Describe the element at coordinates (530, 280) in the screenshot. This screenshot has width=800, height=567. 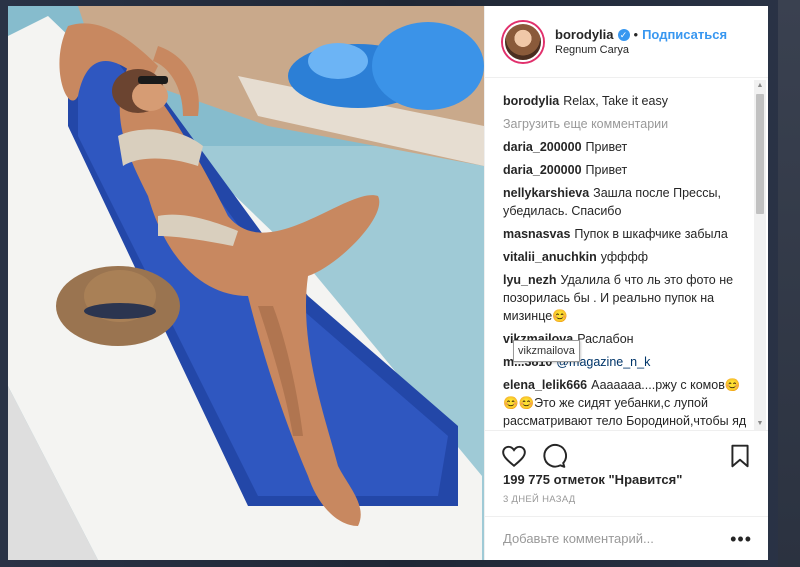
I see `comment-username: lyu_nezh` at that location.